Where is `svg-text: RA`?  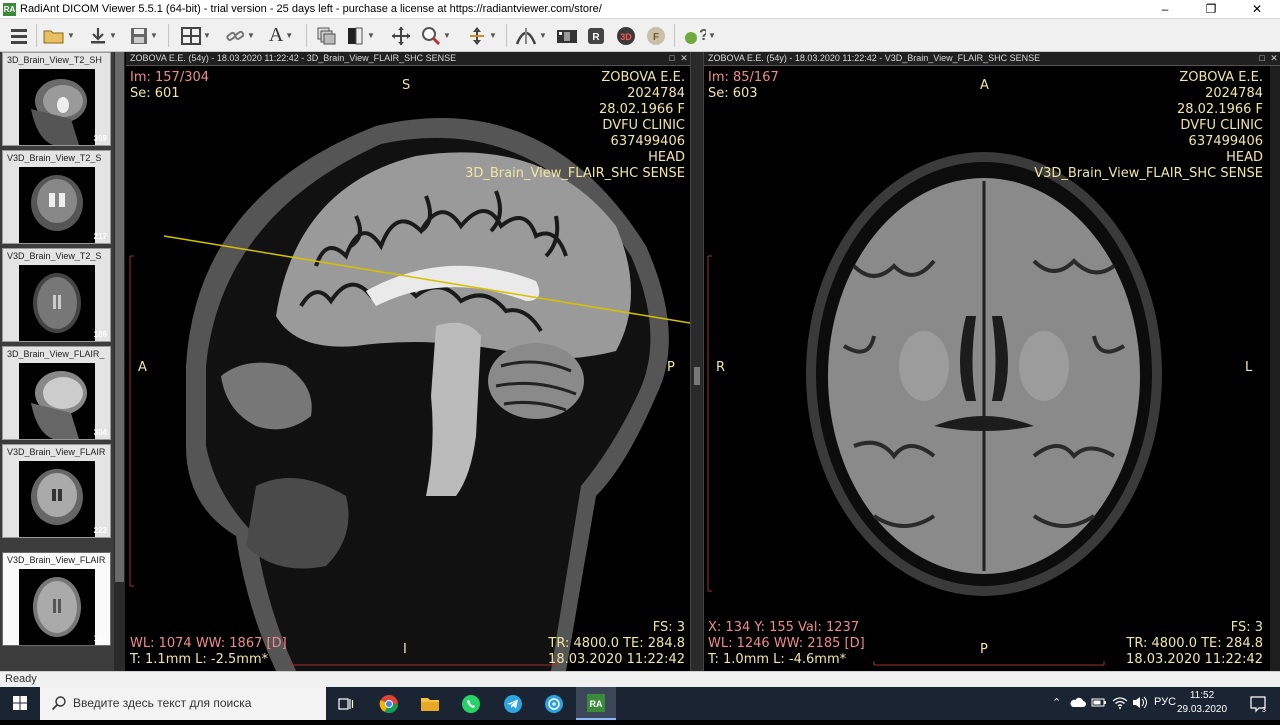 svg-text: RA is located at coordinates (596, 704).